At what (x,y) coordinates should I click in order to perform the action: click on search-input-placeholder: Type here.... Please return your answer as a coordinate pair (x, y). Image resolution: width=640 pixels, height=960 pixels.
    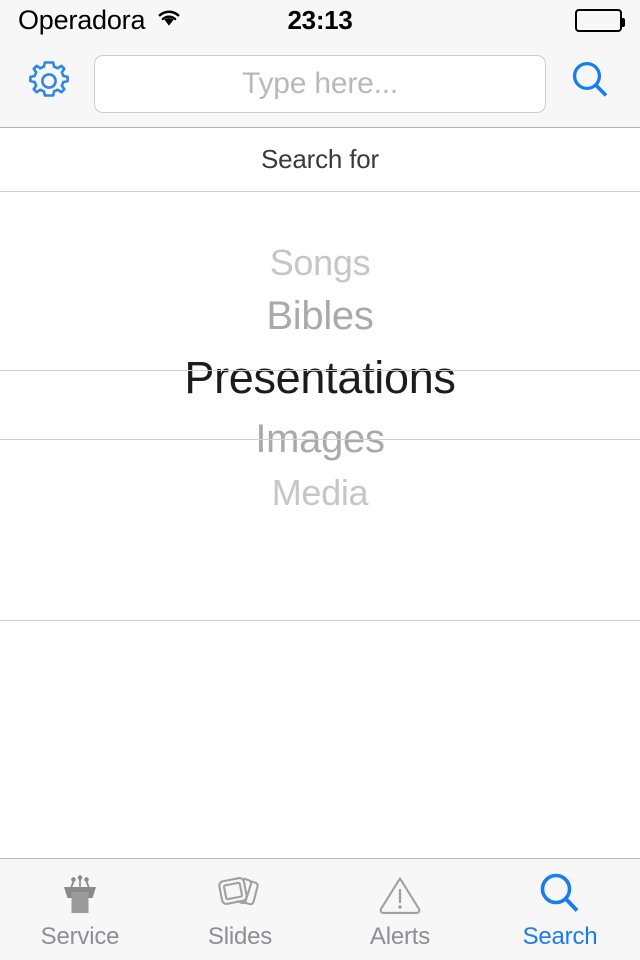
    Looking at the image, I should click on (320, 83).